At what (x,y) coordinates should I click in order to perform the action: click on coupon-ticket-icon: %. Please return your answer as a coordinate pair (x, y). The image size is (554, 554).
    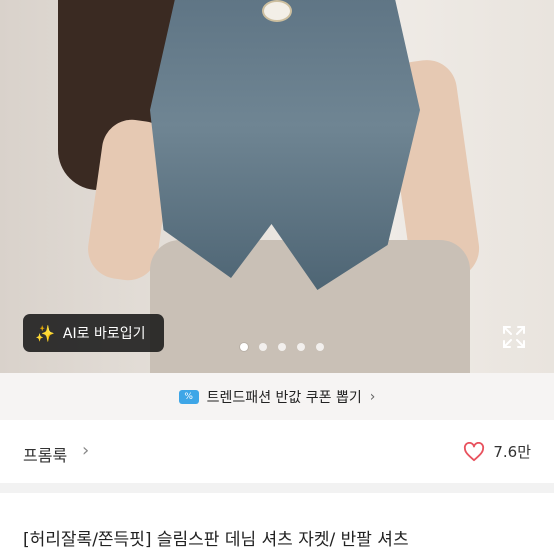
    Looking at the image, I should click on (188, 396).